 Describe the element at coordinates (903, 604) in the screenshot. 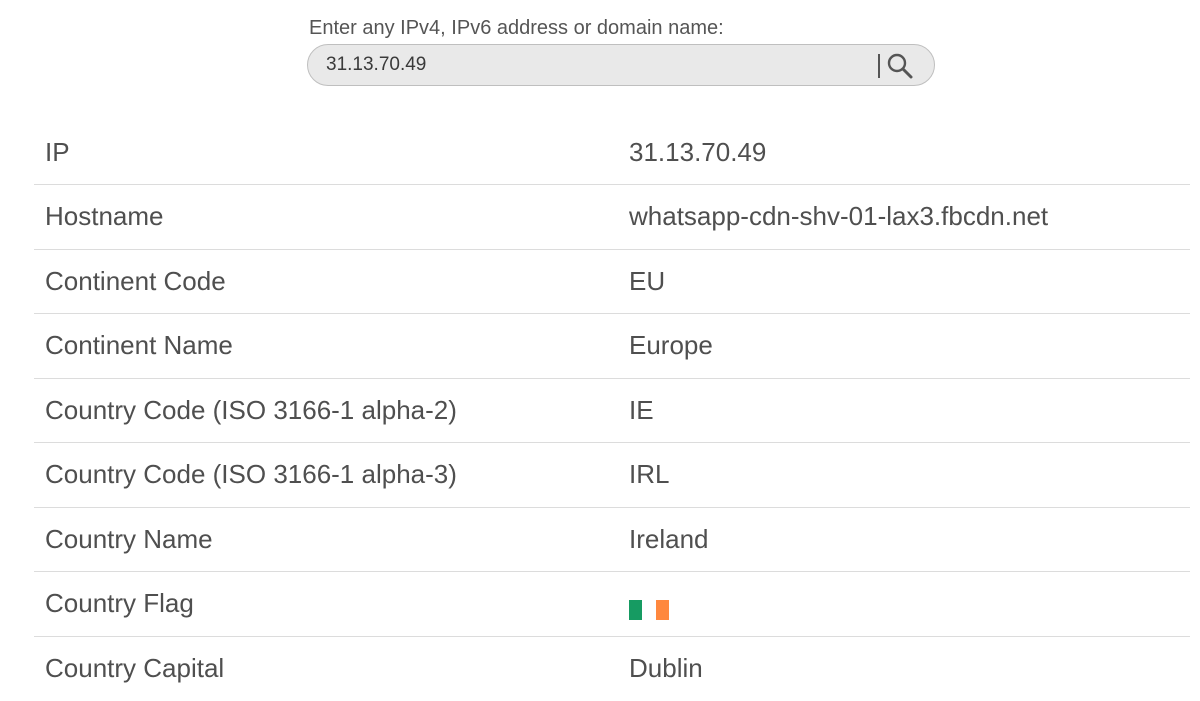

I see `row-value` at that location.